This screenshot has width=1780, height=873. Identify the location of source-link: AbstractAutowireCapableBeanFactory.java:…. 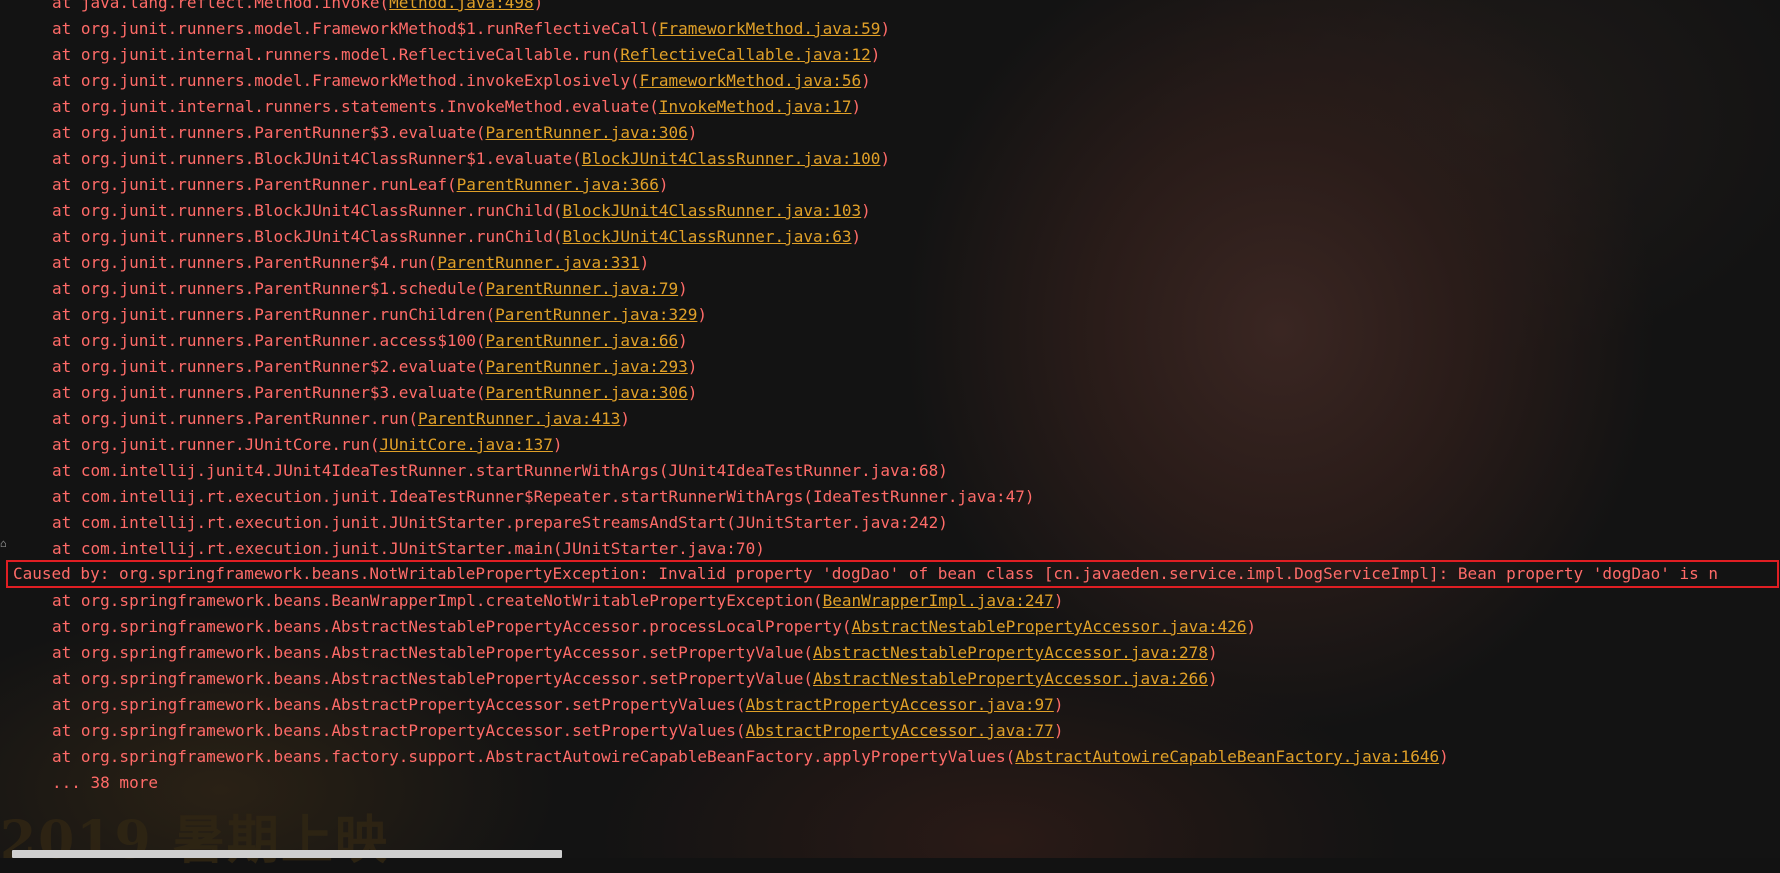
(1227, 756).